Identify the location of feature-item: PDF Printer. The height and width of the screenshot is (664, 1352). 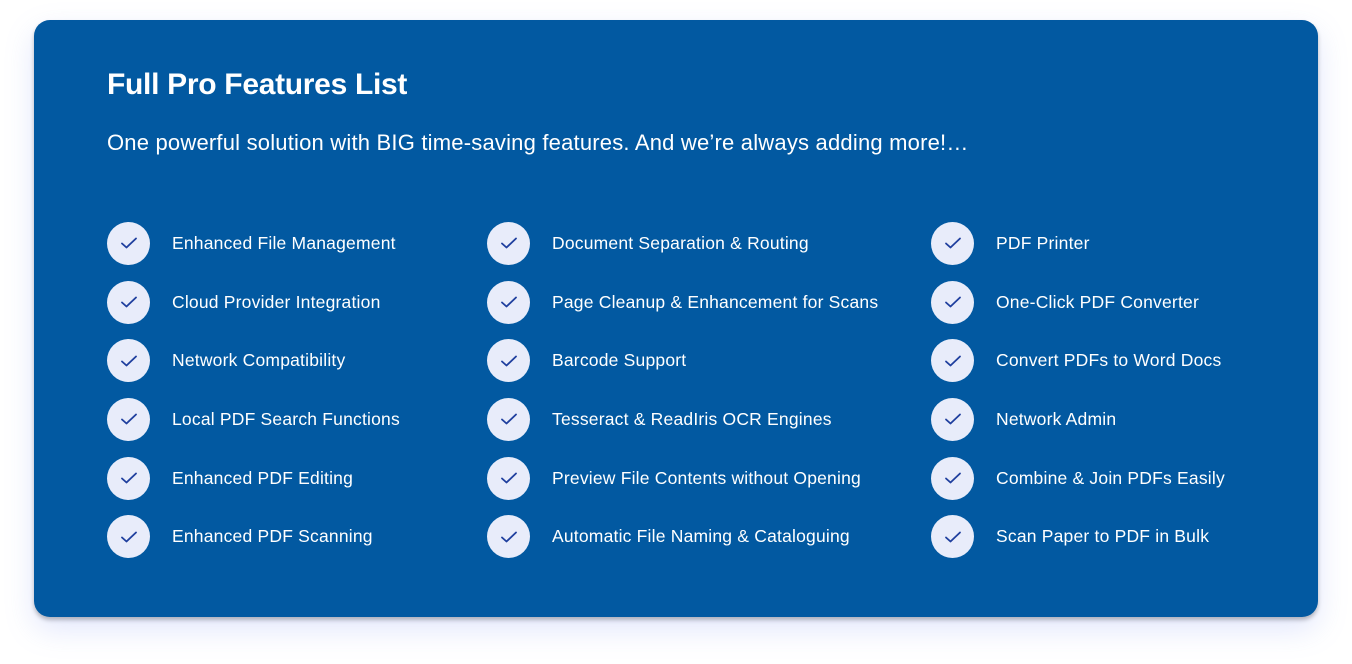
(1078, 243).